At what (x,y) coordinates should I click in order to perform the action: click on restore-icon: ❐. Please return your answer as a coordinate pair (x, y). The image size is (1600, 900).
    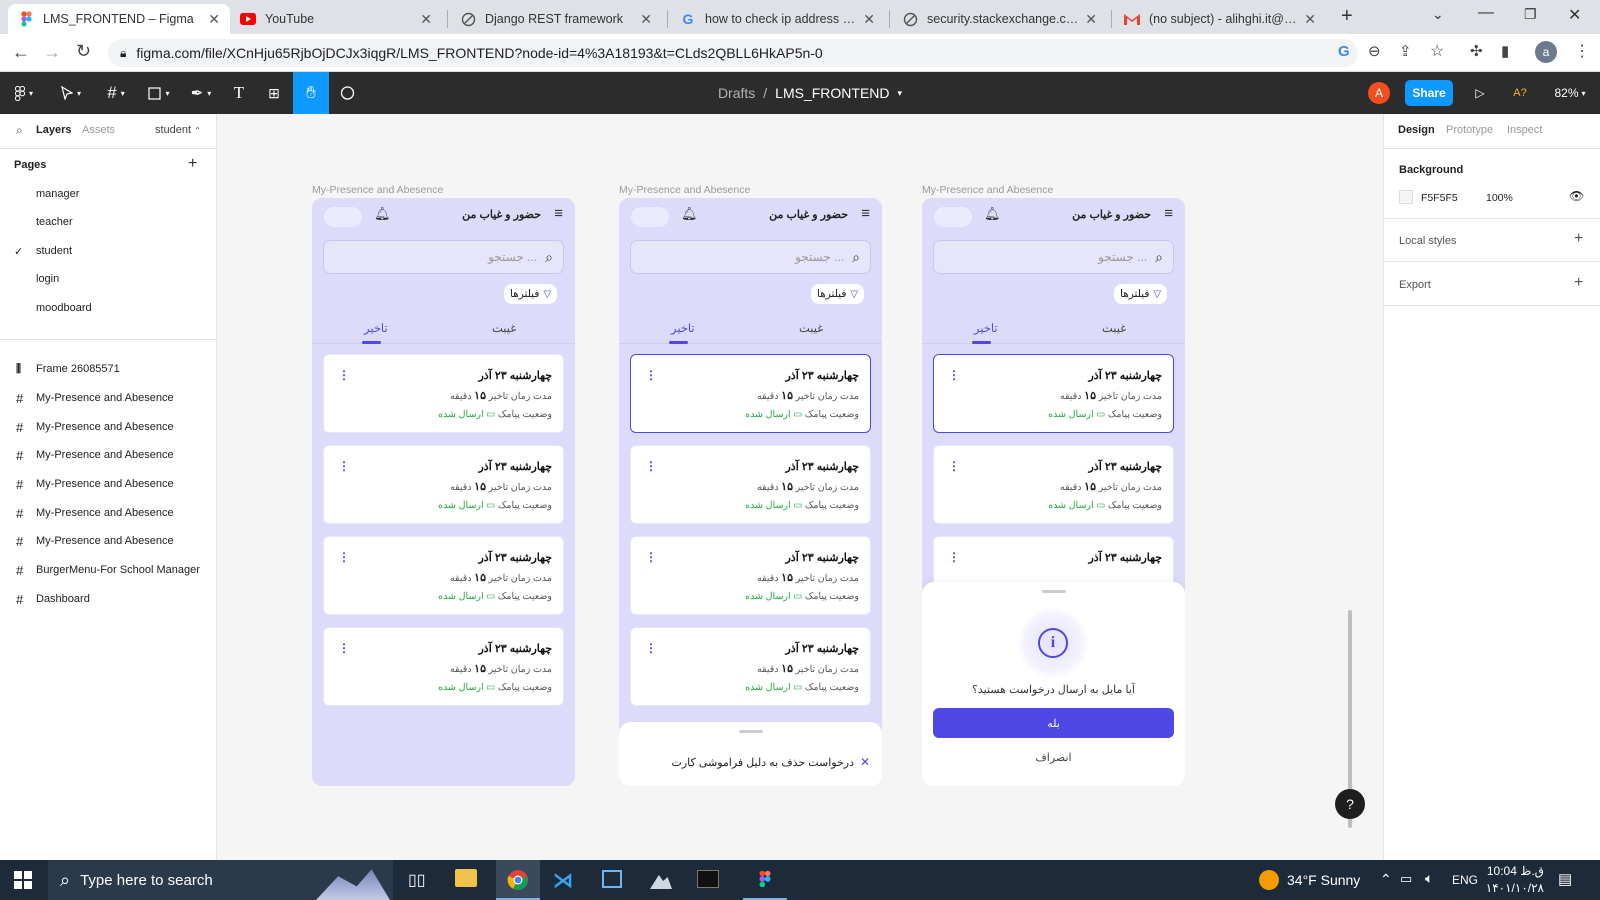
    Looking at the image, I should click on (1530, 14).